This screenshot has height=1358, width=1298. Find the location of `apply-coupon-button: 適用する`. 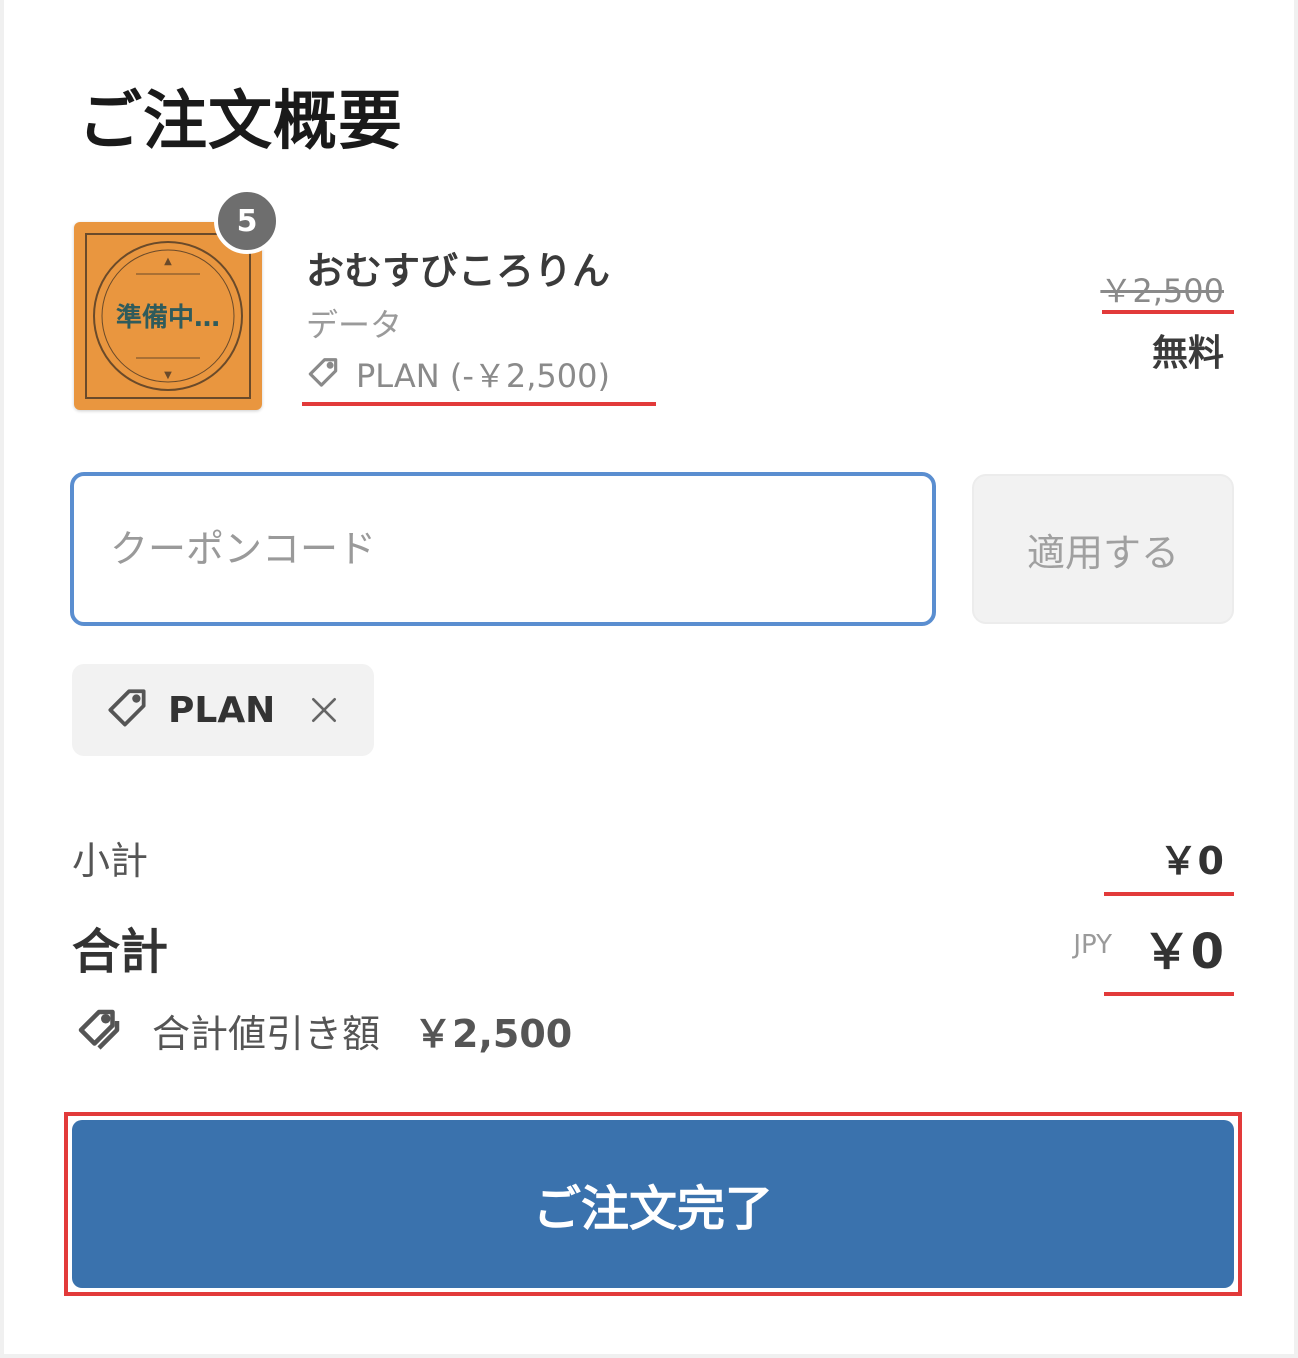

apply-coupon-button: 適用する is located at coordinates (1103, 549).